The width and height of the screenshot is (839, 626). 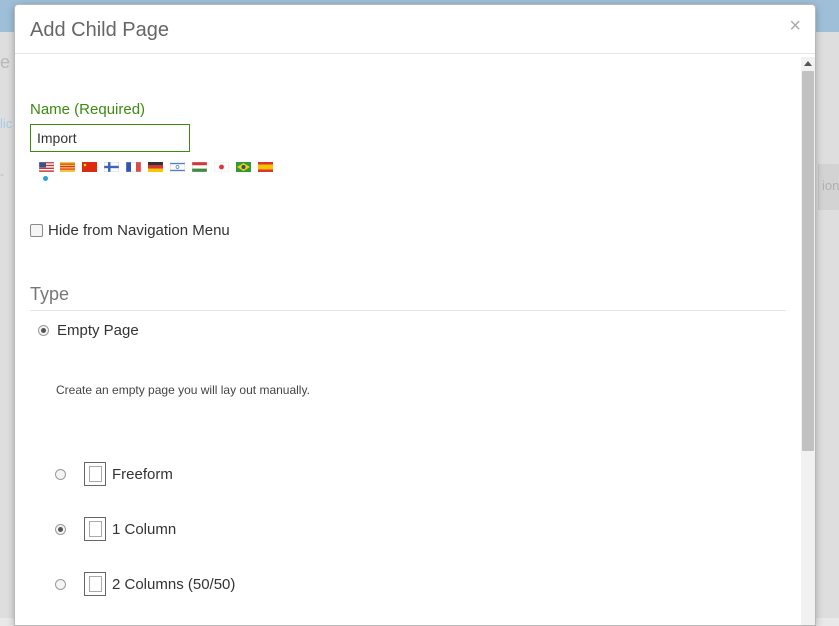 I want to click on layout-label: 2 Columns (50/50), so click(x=174, y=584).